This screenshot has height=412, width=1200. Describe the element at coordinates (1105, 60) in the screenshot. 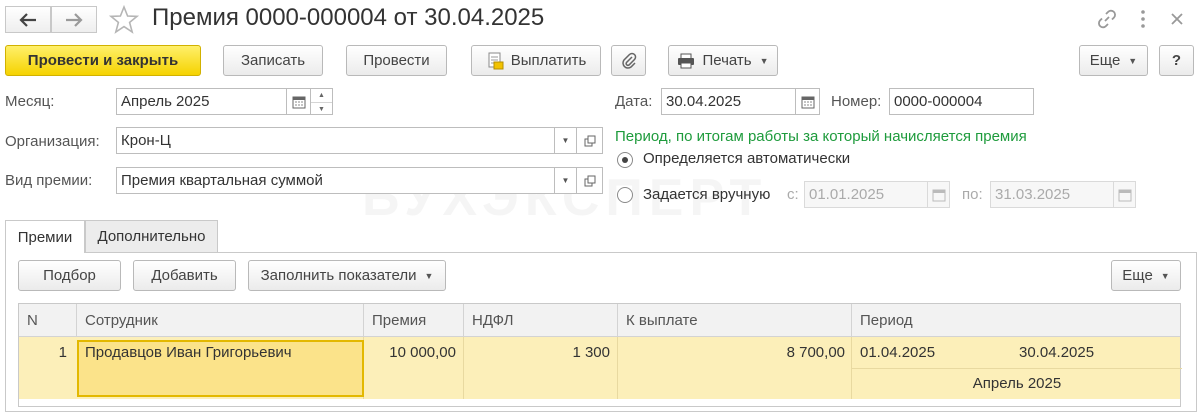

I see `more-button-label: Еще` at that location.